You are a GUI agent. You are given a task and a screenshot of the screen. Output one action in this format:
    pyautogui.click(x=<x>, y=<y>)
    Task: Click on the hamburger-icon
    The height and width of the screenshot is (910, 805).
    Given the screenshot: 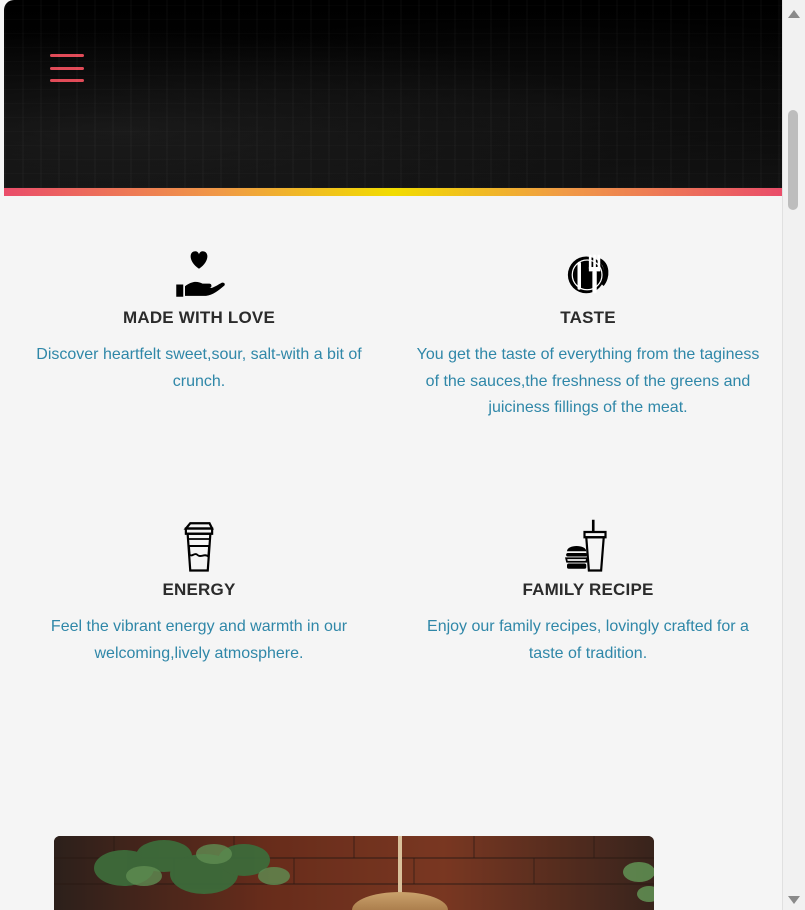 What is the action you would take?
    pyautogui.click(x=68, y=68)
    